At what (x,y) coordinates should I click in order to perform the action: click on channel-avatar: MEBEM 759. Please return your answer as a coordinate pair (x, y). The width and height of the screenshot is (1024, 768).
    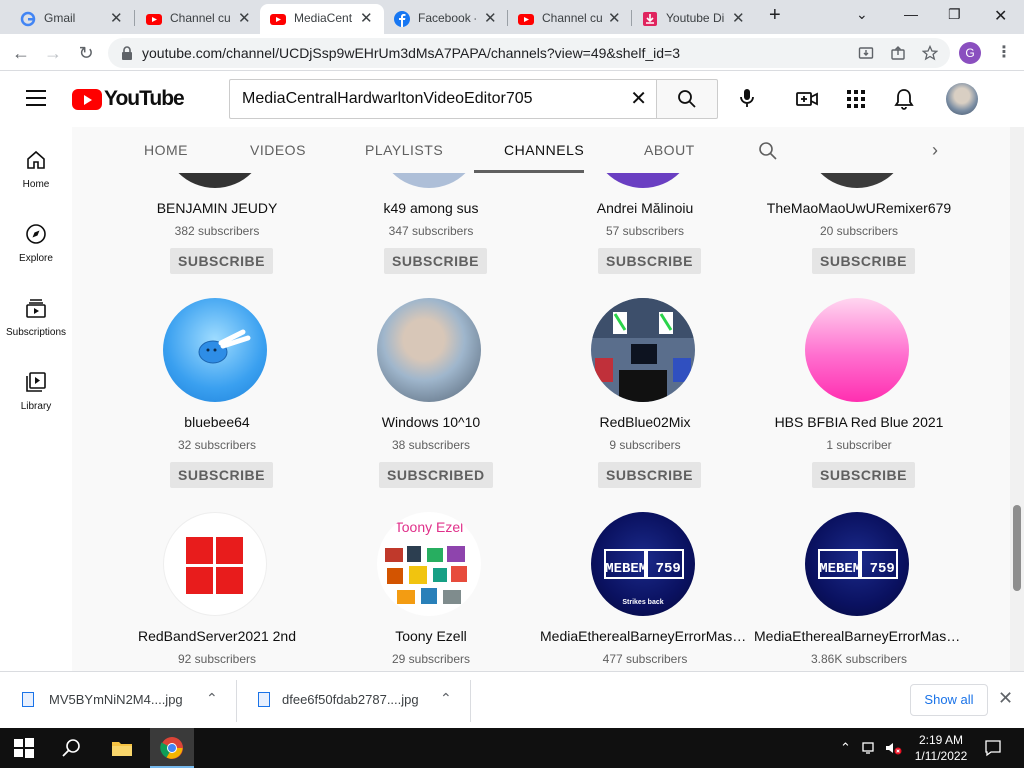
    Looking at the image, I should click on (857, 564).